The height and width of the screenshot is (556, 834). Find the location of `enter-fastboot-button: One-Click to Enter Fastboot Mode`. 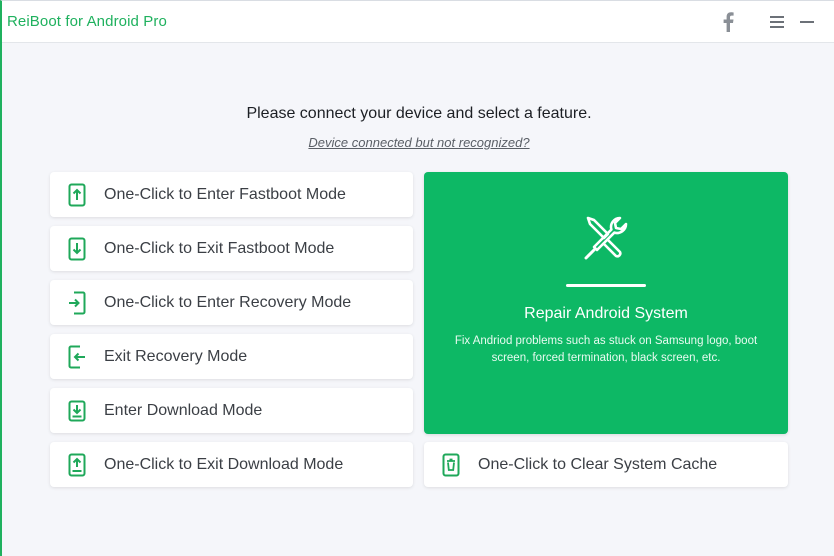

enter-fastboot-button: One-Click to Enter Fastboot Mode is located at coordinates (231, 194).